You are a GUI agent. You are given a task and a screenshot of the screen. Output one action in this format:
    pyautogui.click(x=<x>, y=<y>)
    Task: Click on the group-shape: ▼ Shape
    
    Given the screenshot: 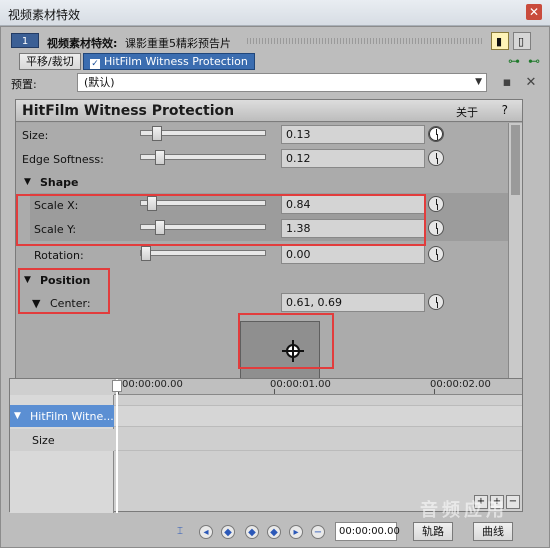 What is the action you would take?
    pyautogui.click(x=262, y=182)
    